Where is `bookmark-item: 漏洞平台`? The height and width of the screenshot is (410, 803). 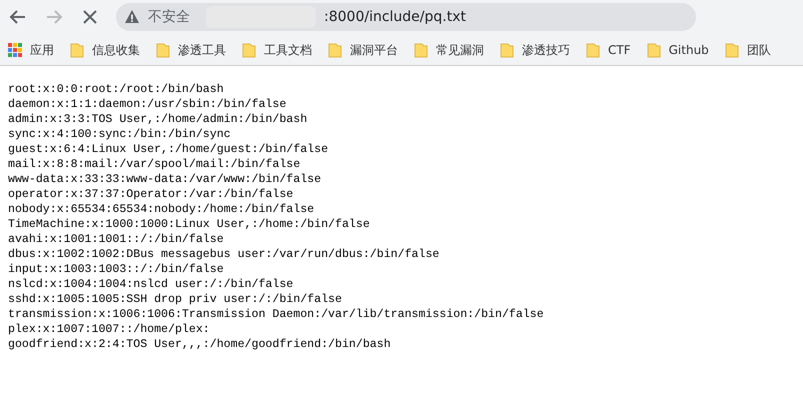
bookmark-item: 漏洞平台 is located at coordinates (363, 49).